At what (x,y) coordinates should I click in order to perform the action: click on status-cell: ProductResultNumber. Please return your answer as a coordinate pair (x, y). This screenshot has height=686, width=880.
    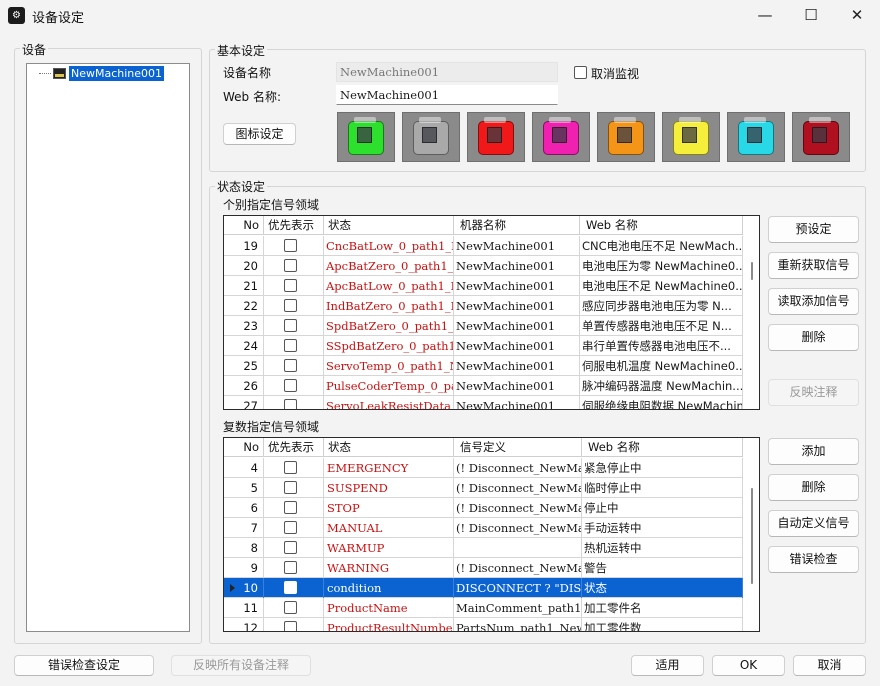
    Looking at the image, I should click on (389, 624).